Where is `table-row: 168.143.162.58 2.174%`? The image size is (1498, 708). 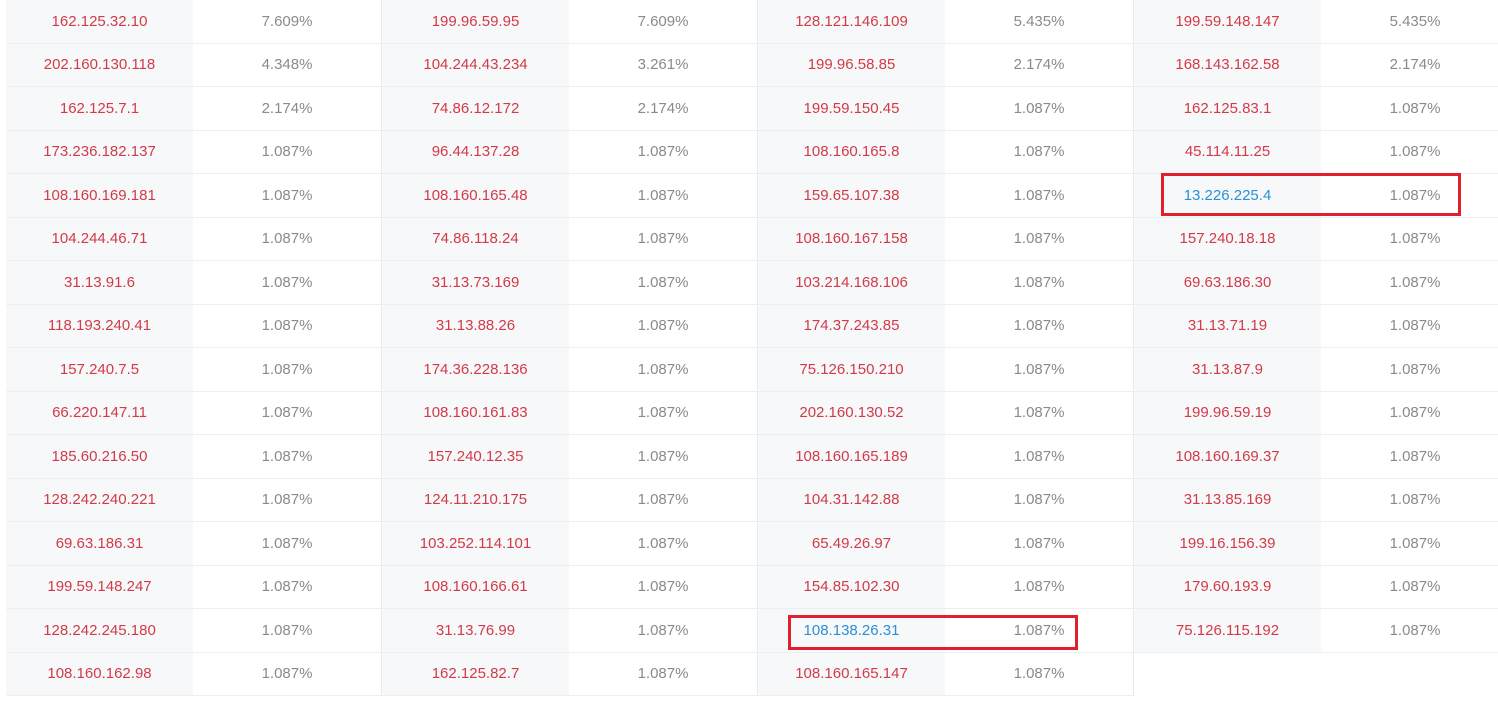 table-row: 168.143.162.58 2.174% is located at coordinates (1316, 65).